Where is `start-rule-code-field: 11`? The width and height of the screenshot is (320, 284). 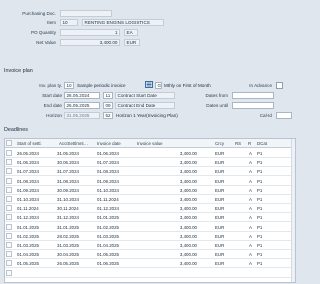
start-rule-code-field: 11 is located at coordinates (108, 95).